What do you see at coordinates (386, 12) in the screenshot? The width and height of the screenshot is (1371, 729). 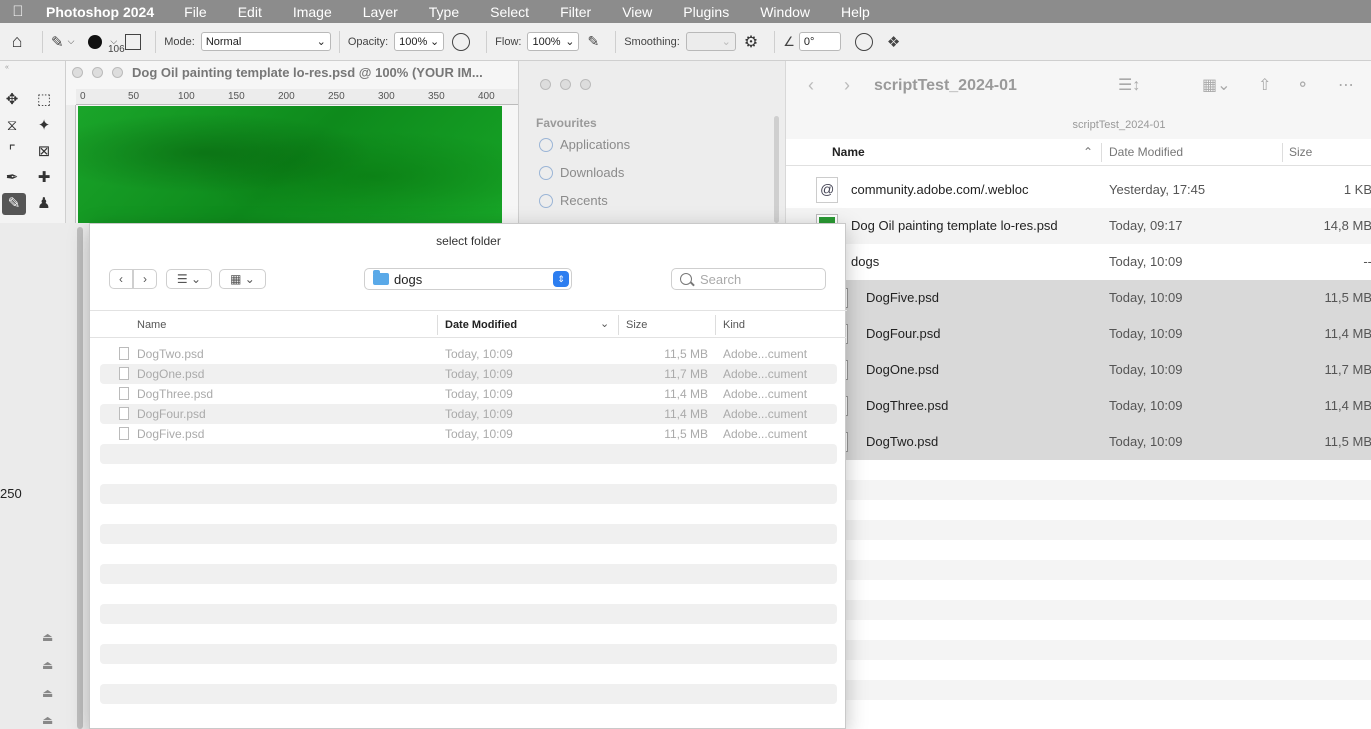 I see `menu-layer: Layer` at bounding box center [386, 12].